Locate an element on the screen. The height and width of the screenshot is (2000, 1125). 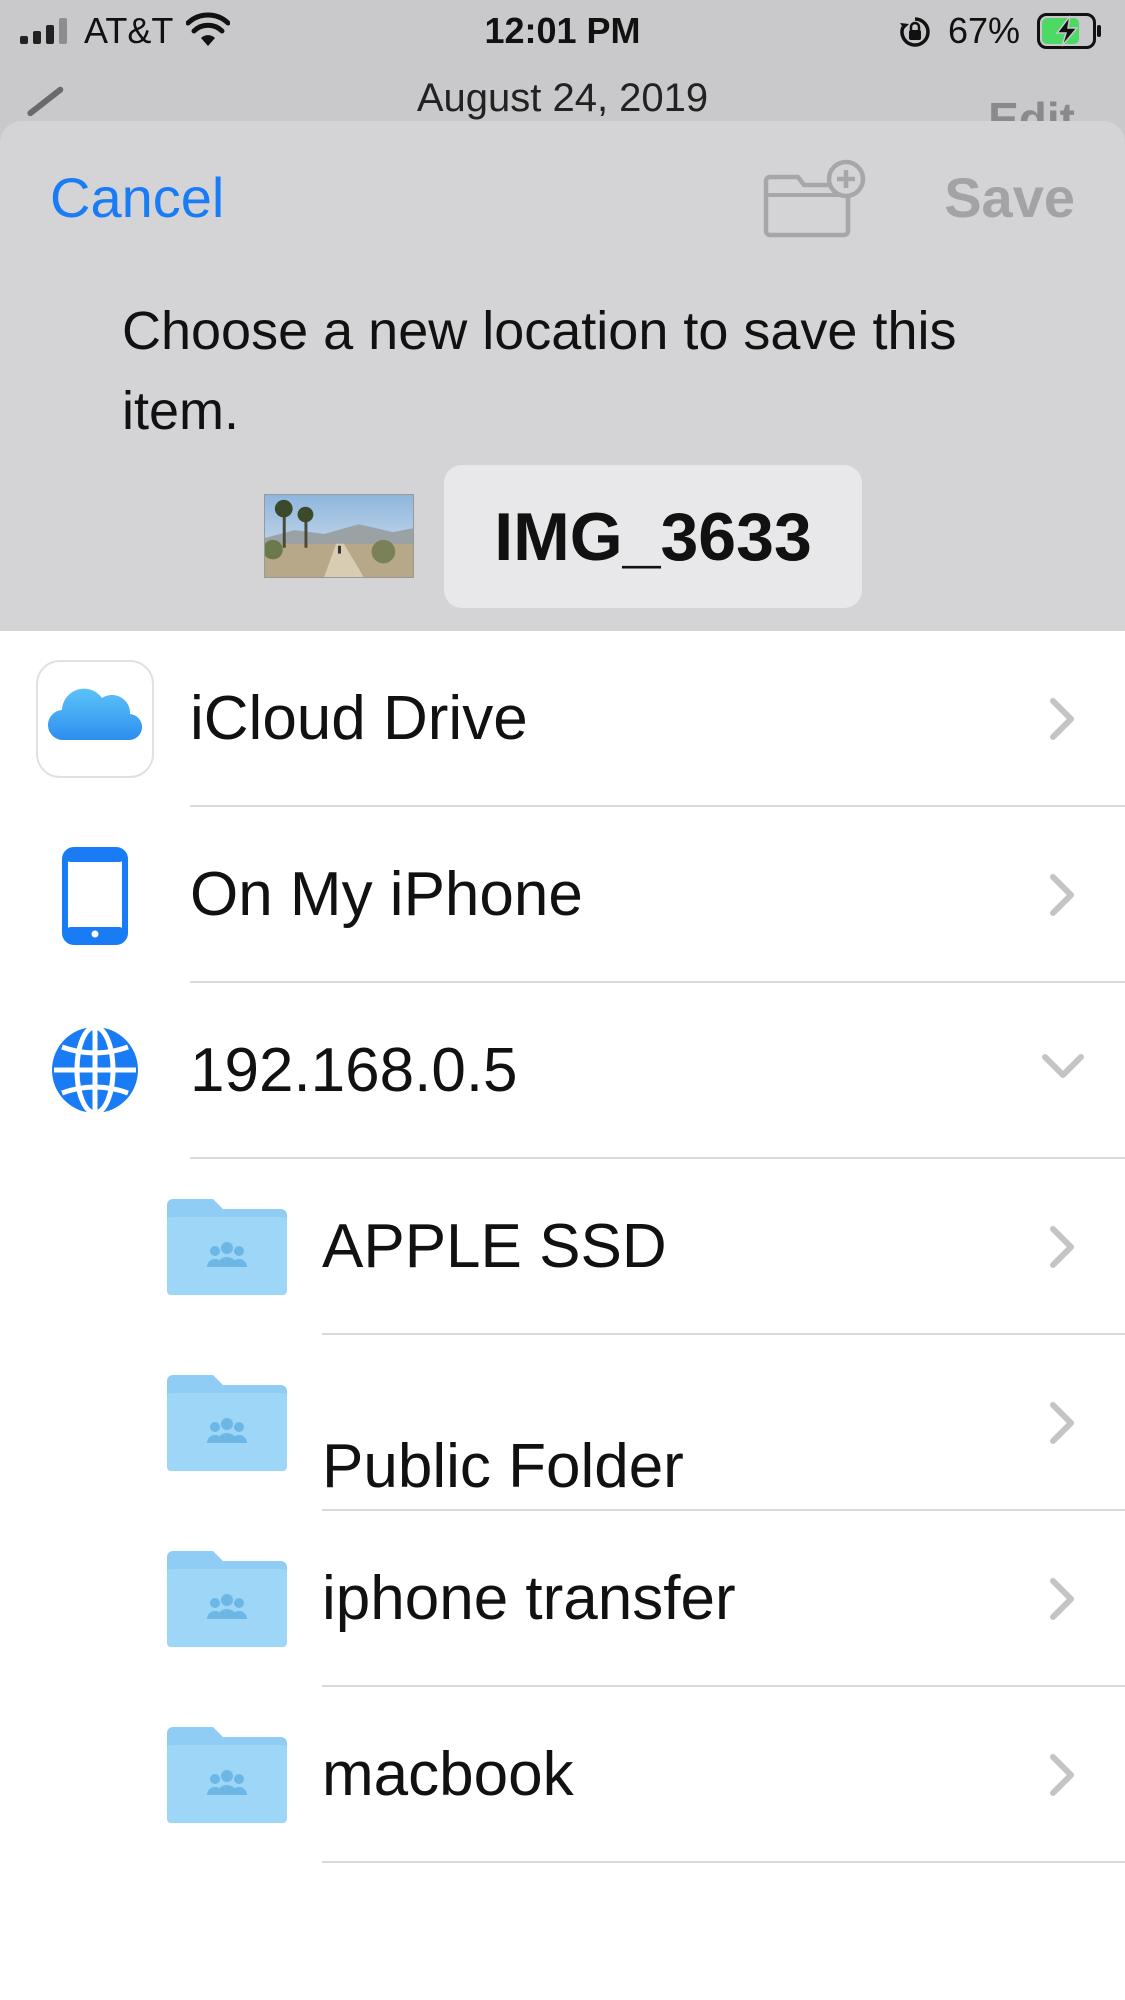
background-date-title: August 24, 2019 is located at coordinates (562, 98).